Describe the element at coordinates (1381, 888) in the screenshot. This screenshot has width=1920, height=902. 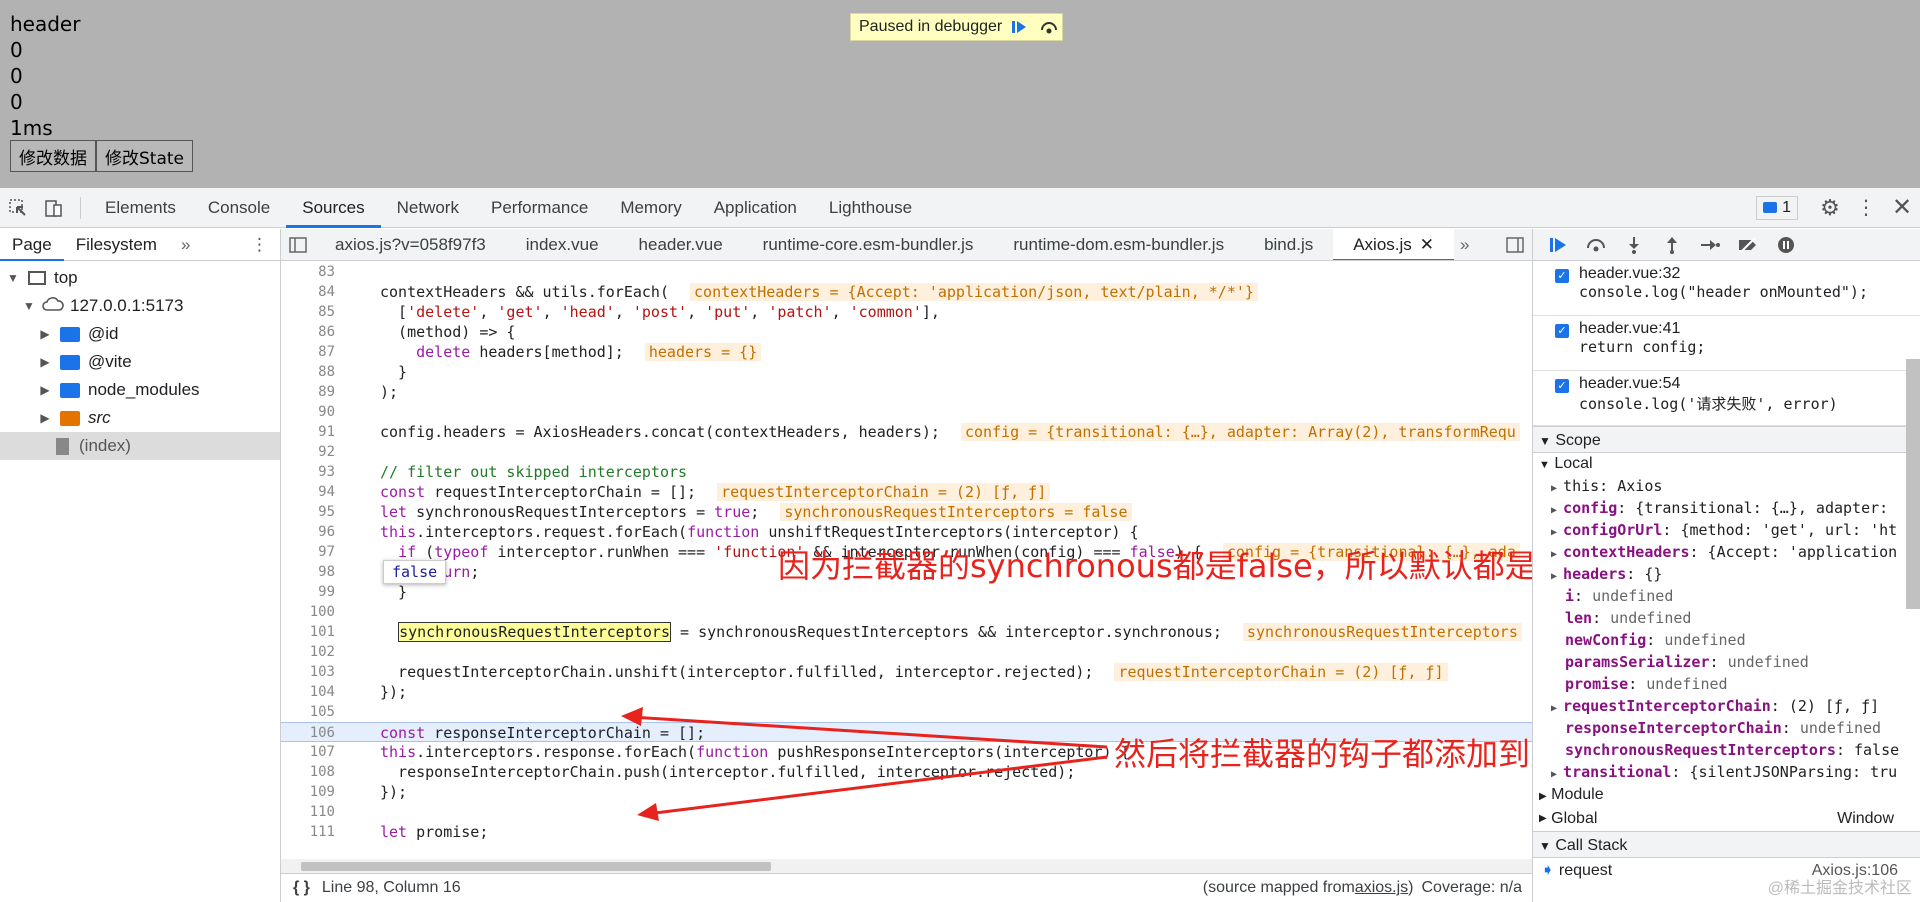
I see `source-mapped-link: axios.js` at that location.